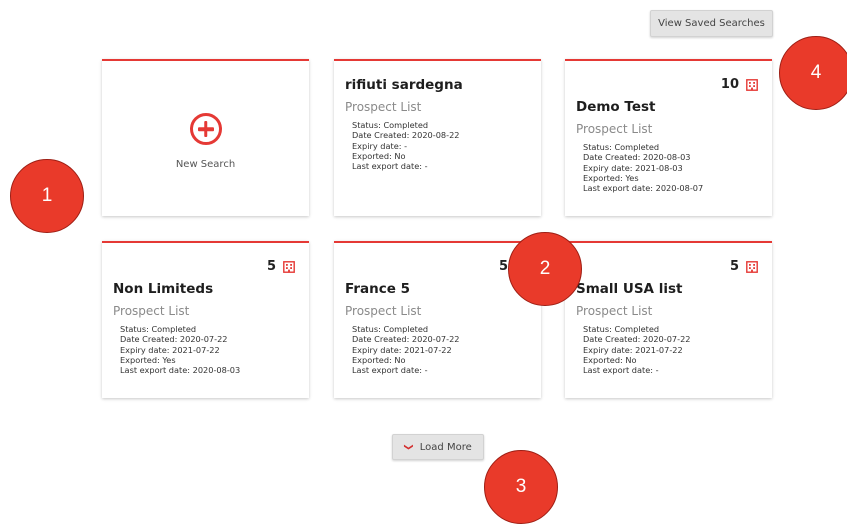 The image size is (847, 524). Describe the element at coordinates (816, 72) in the screenshot. I see `annotation-number: 4` at that location.